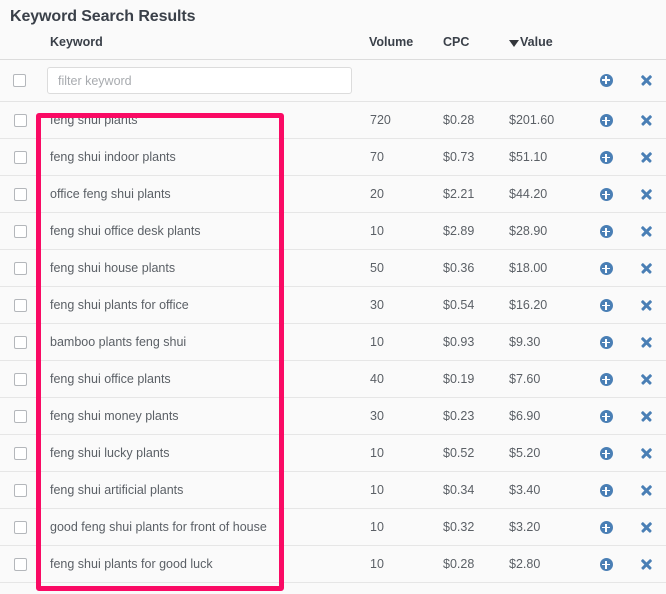  Describe the element at coordinates (466, 47) in the screenshot. I see `column-header-cpc: CPC` at that location.